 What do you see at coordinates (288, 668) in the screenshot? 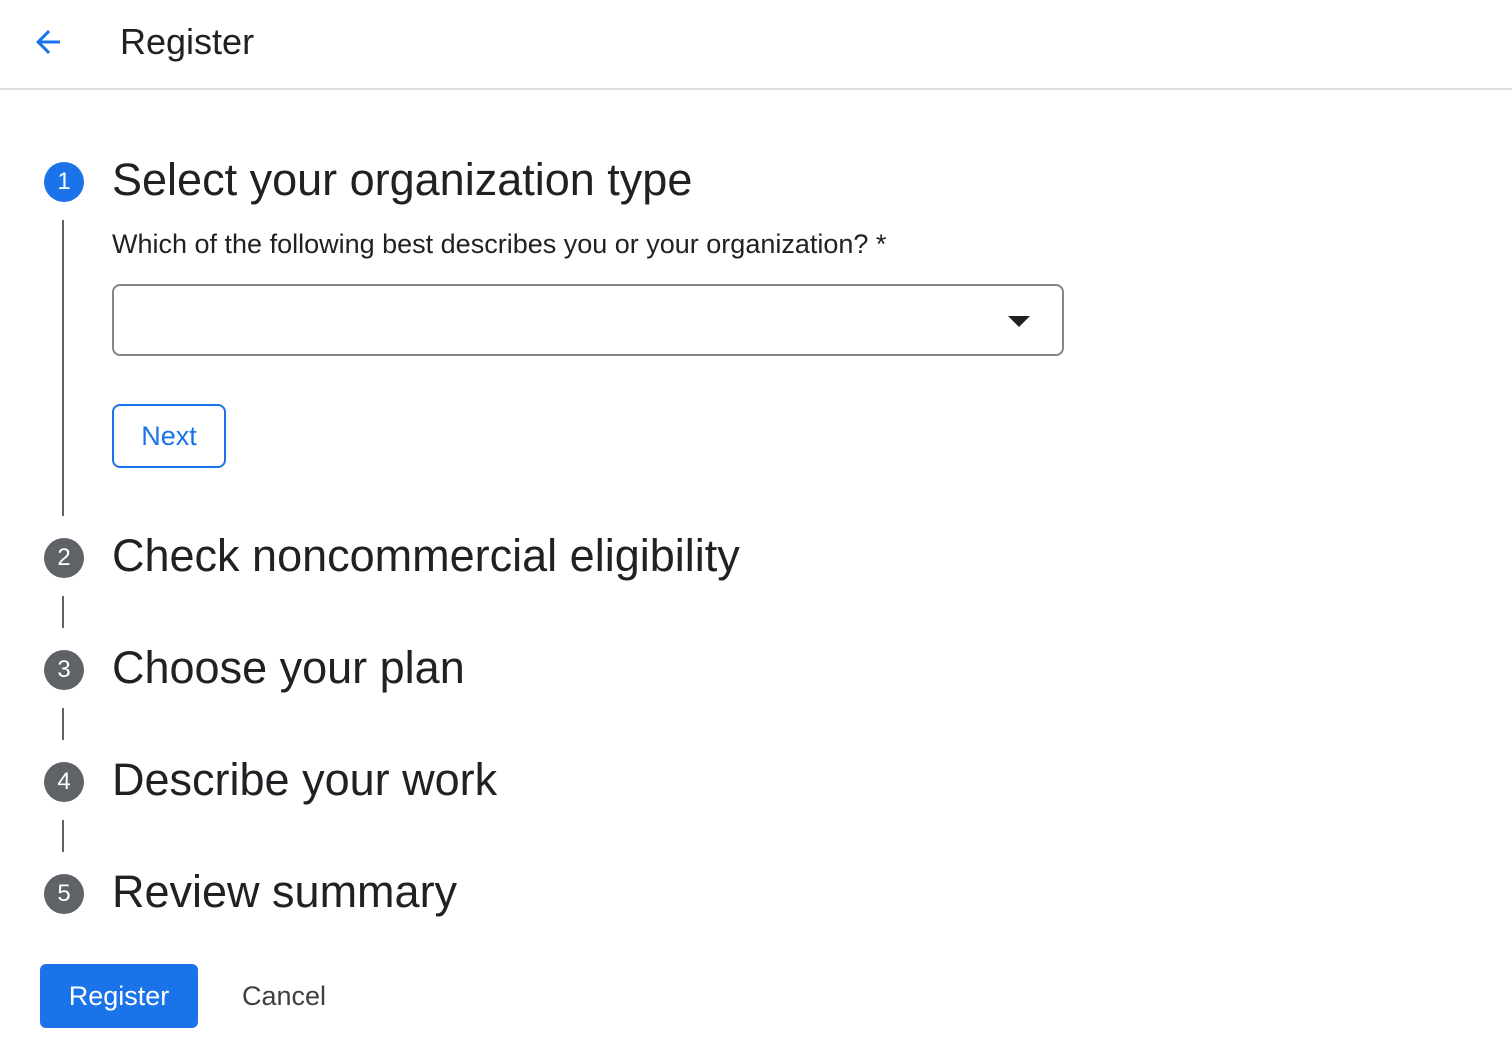
I see `step-3-title: Choose your plan` at bounding box center [288, 668].